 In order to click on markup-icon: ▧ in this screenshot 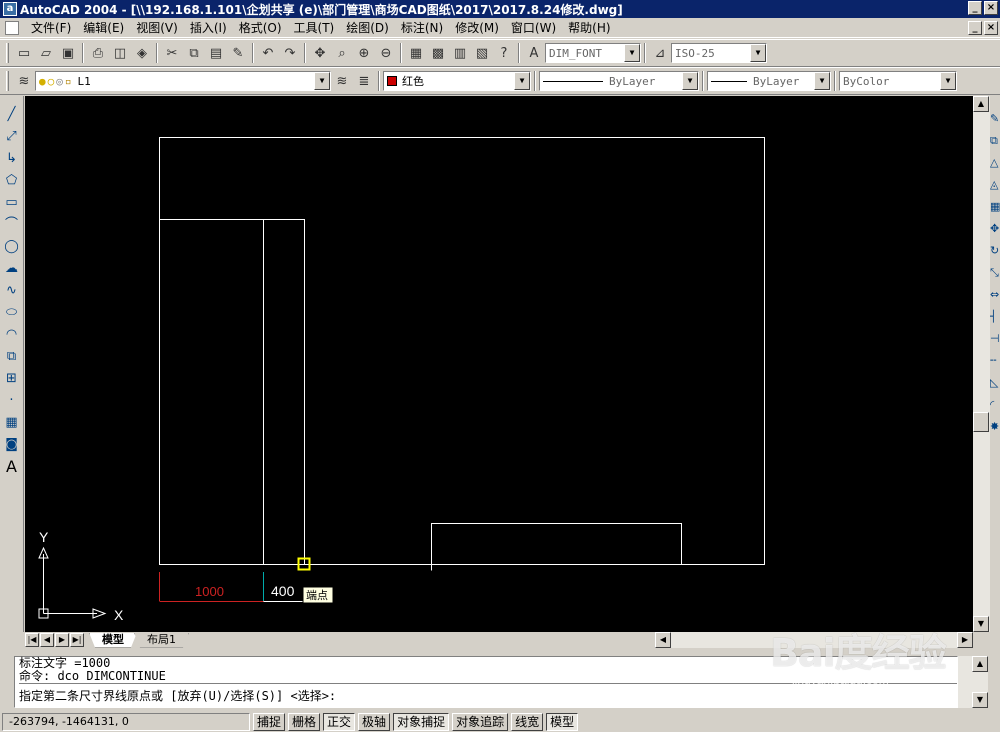, I will do `click(482, 53)`.